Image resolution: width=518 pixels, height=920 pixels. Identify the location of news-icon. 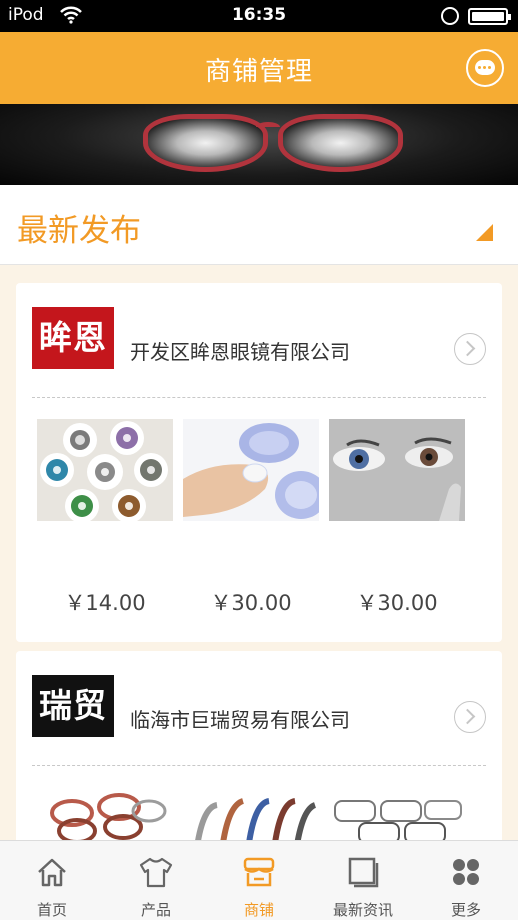
(363, 872).